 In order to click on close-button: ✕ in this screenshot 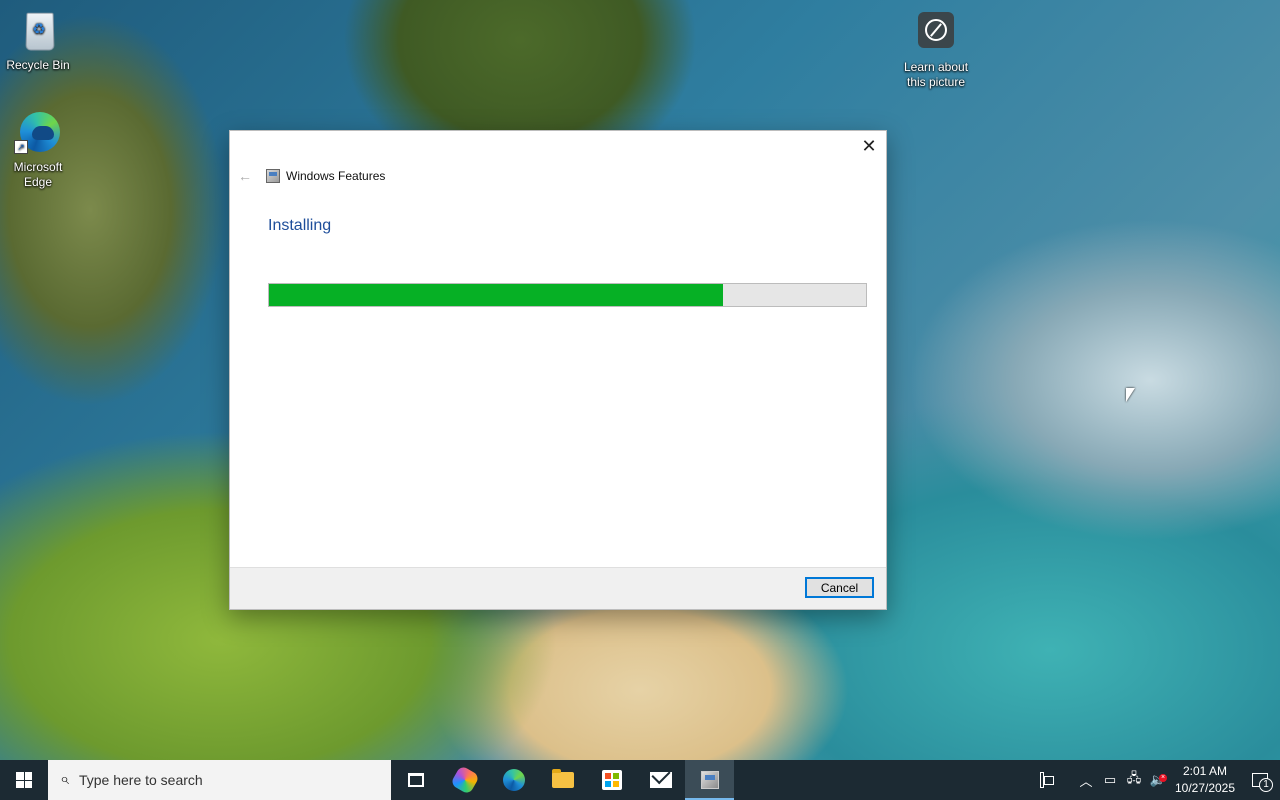, I will do `click(869, 146)`.